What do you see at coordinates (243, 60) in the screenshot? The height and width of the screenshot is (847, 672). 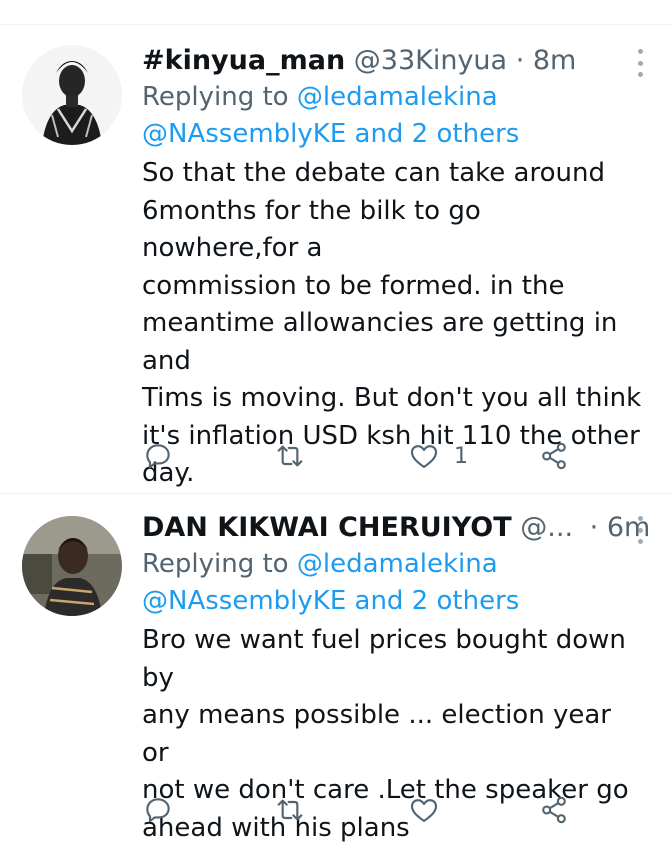 I see `display-name: #kinyua_man` at bounding box center [243, 60].